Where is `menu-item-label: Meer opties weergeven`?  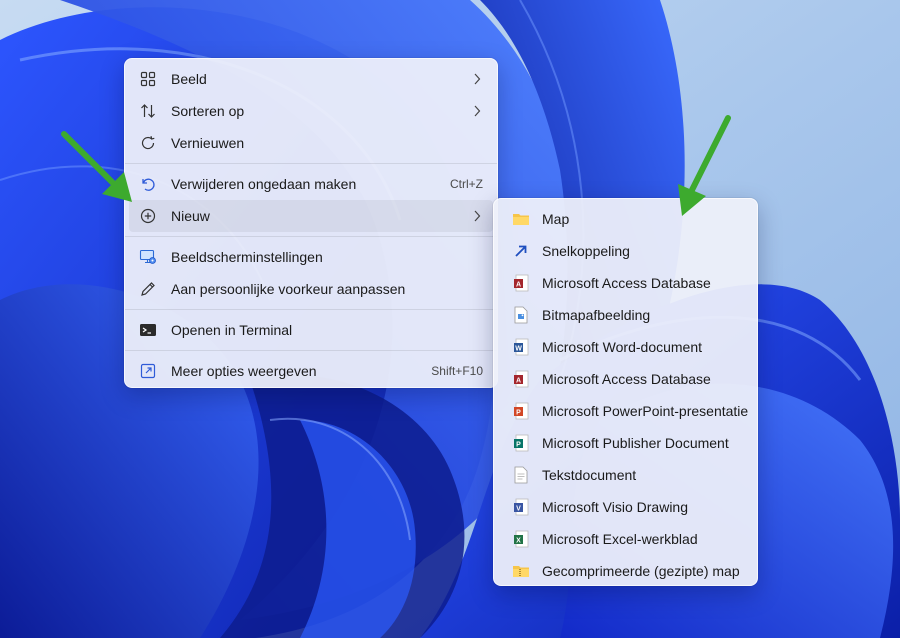
menu-item-label: Meer opties weergeven is located at coordinates (244, 371).